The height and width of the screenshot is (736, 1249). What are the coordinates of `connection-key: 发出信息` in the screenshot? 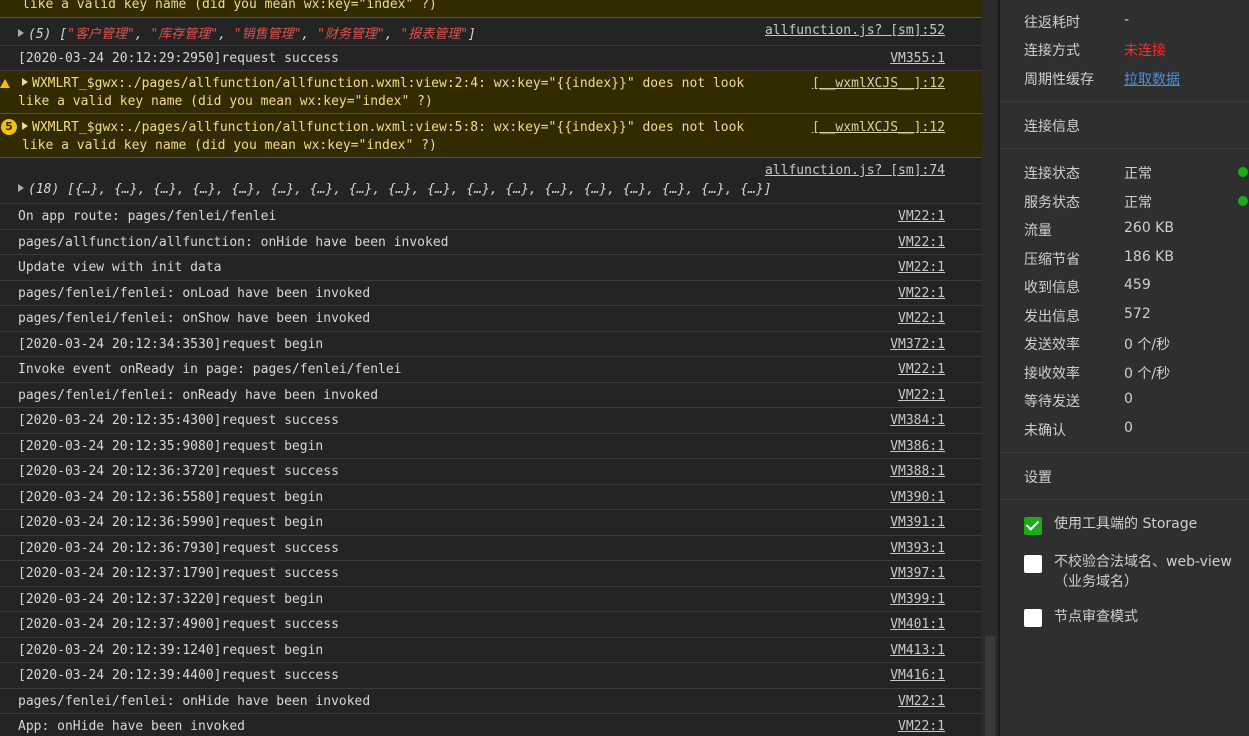 It's located at (1052, 317).